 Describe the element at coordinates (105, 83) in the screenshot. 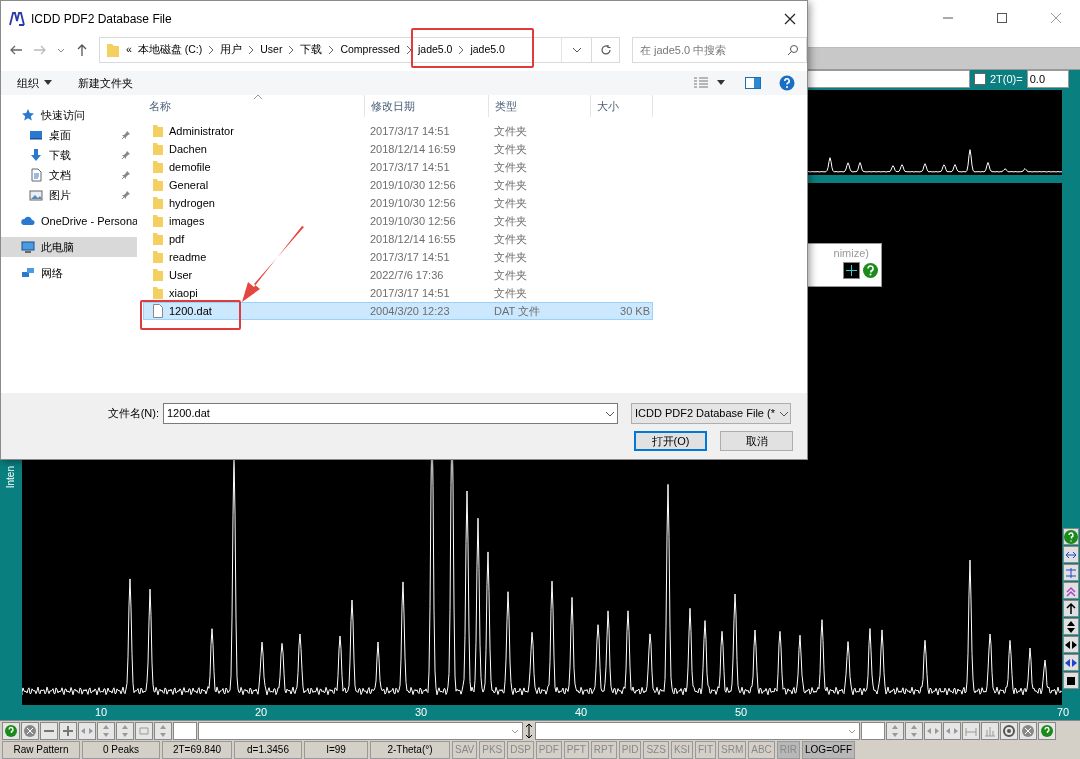

I see `new-folder-button: 新建文件夹` at that location.